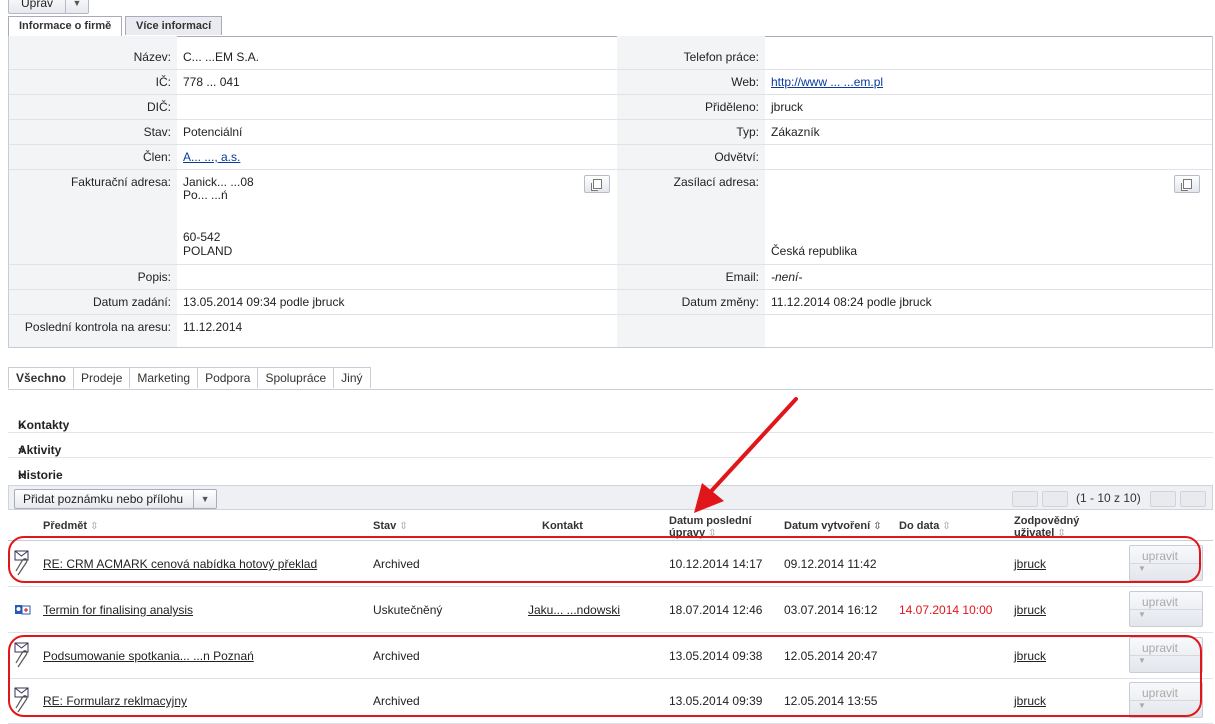  Describe the element at coordinates (202, 237) in the screenshot. I see `fakturacni-line3: 60-542` at that location.